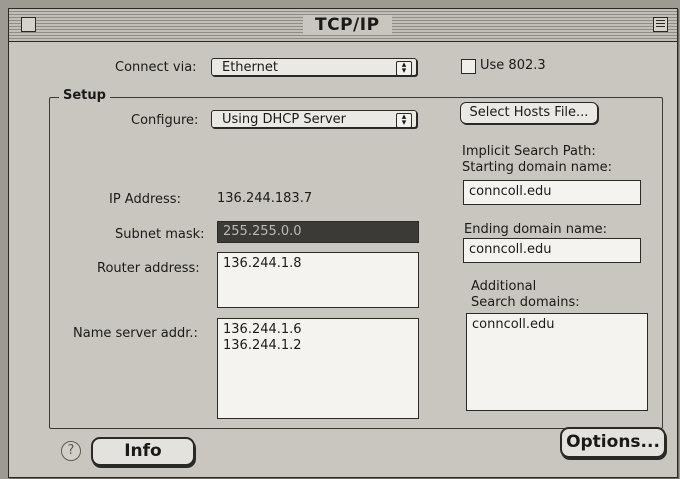 This screenshot has width=680, height=479. I want to click on setup-group-title: Setup, so click(84, 96).